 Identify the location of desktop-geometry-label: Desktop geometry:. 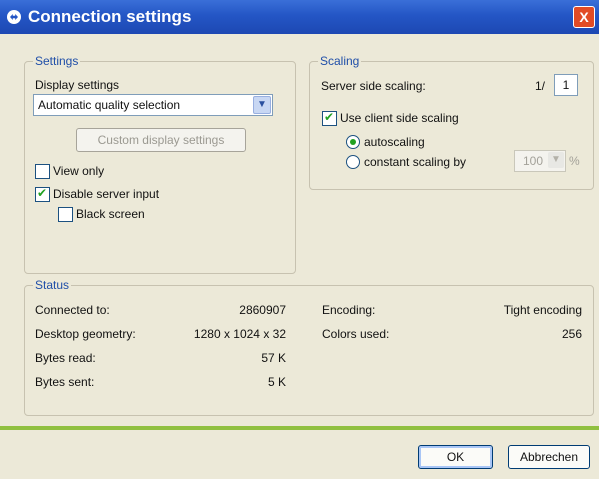
(85, 334).